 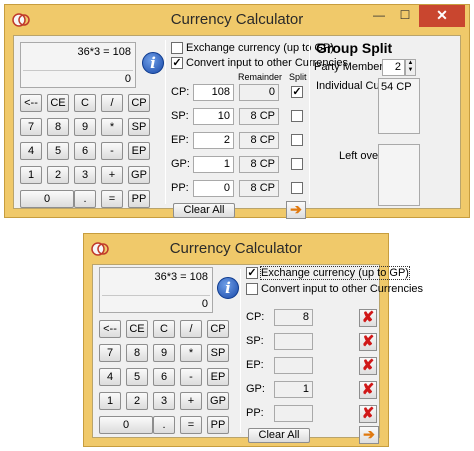 I want to click on gp-remainder: 8 CP, so click(x=259, y=164).